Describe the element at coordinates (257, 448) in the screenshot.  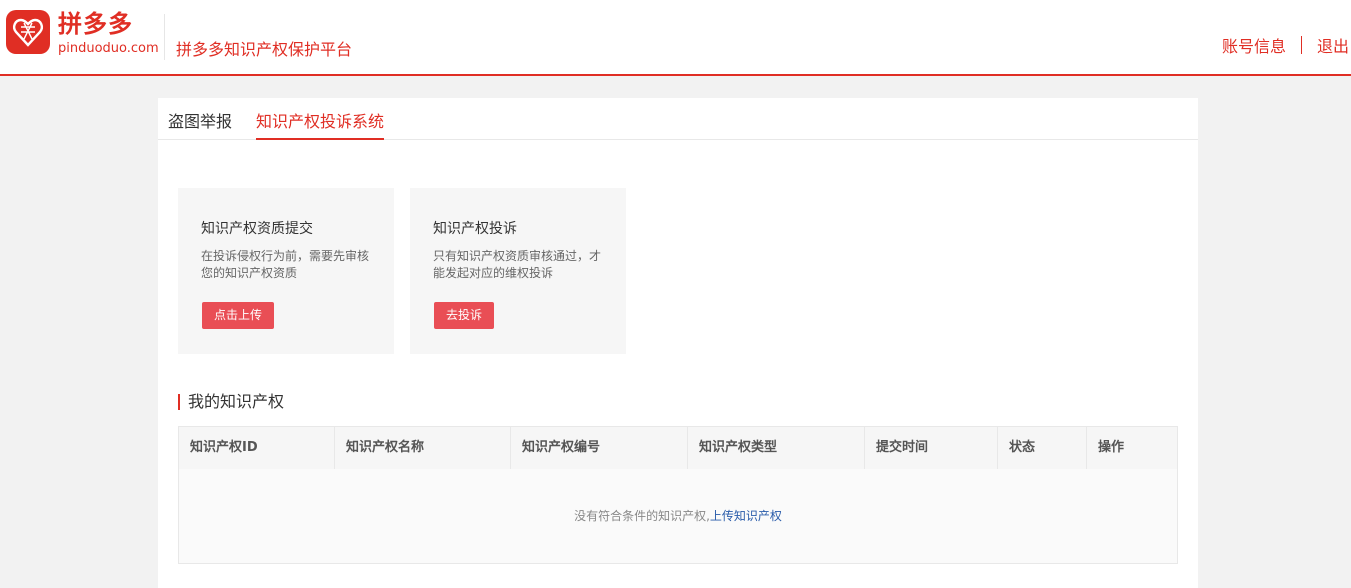
I see `column-header-ip-id: 知识产权ID` at that location.